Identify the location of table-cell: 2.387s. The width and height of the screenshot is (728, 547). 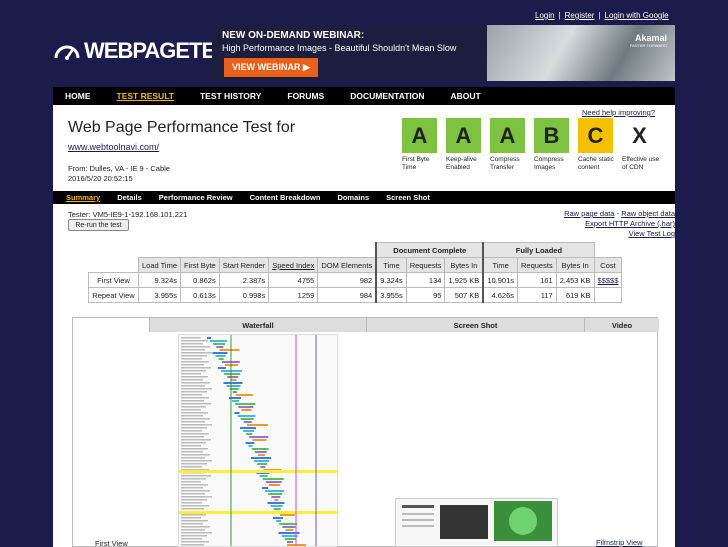
(244, 280).